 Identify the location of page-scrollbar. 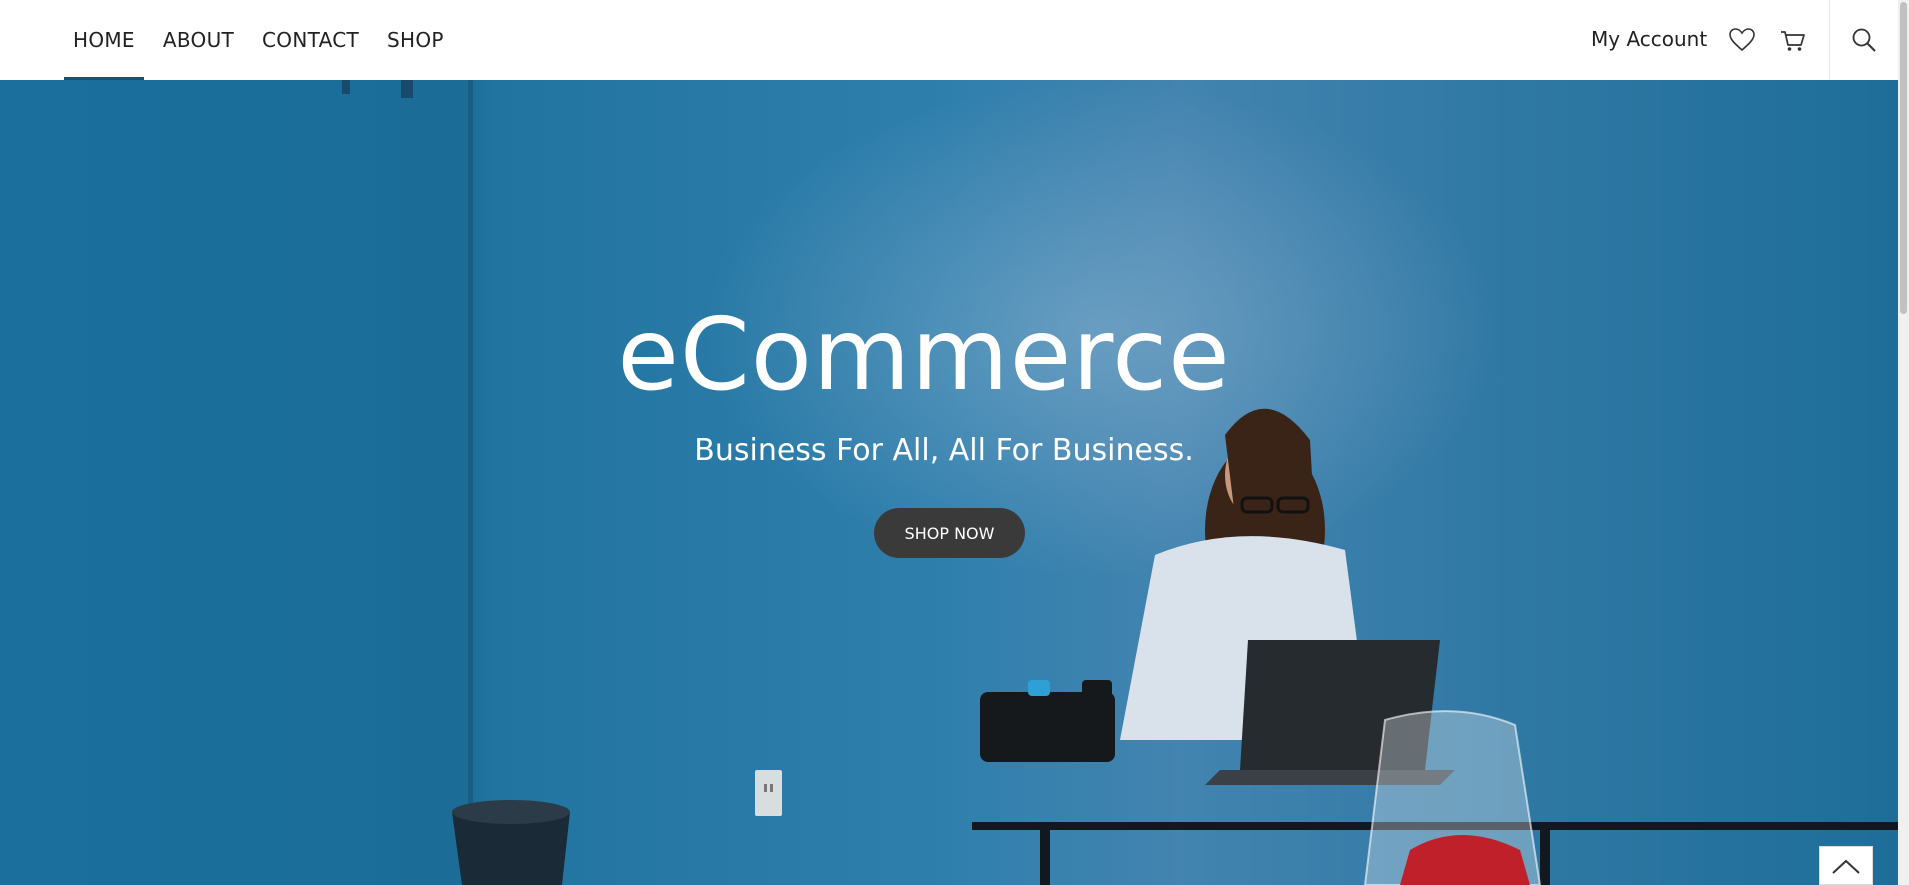
(1903, 442).